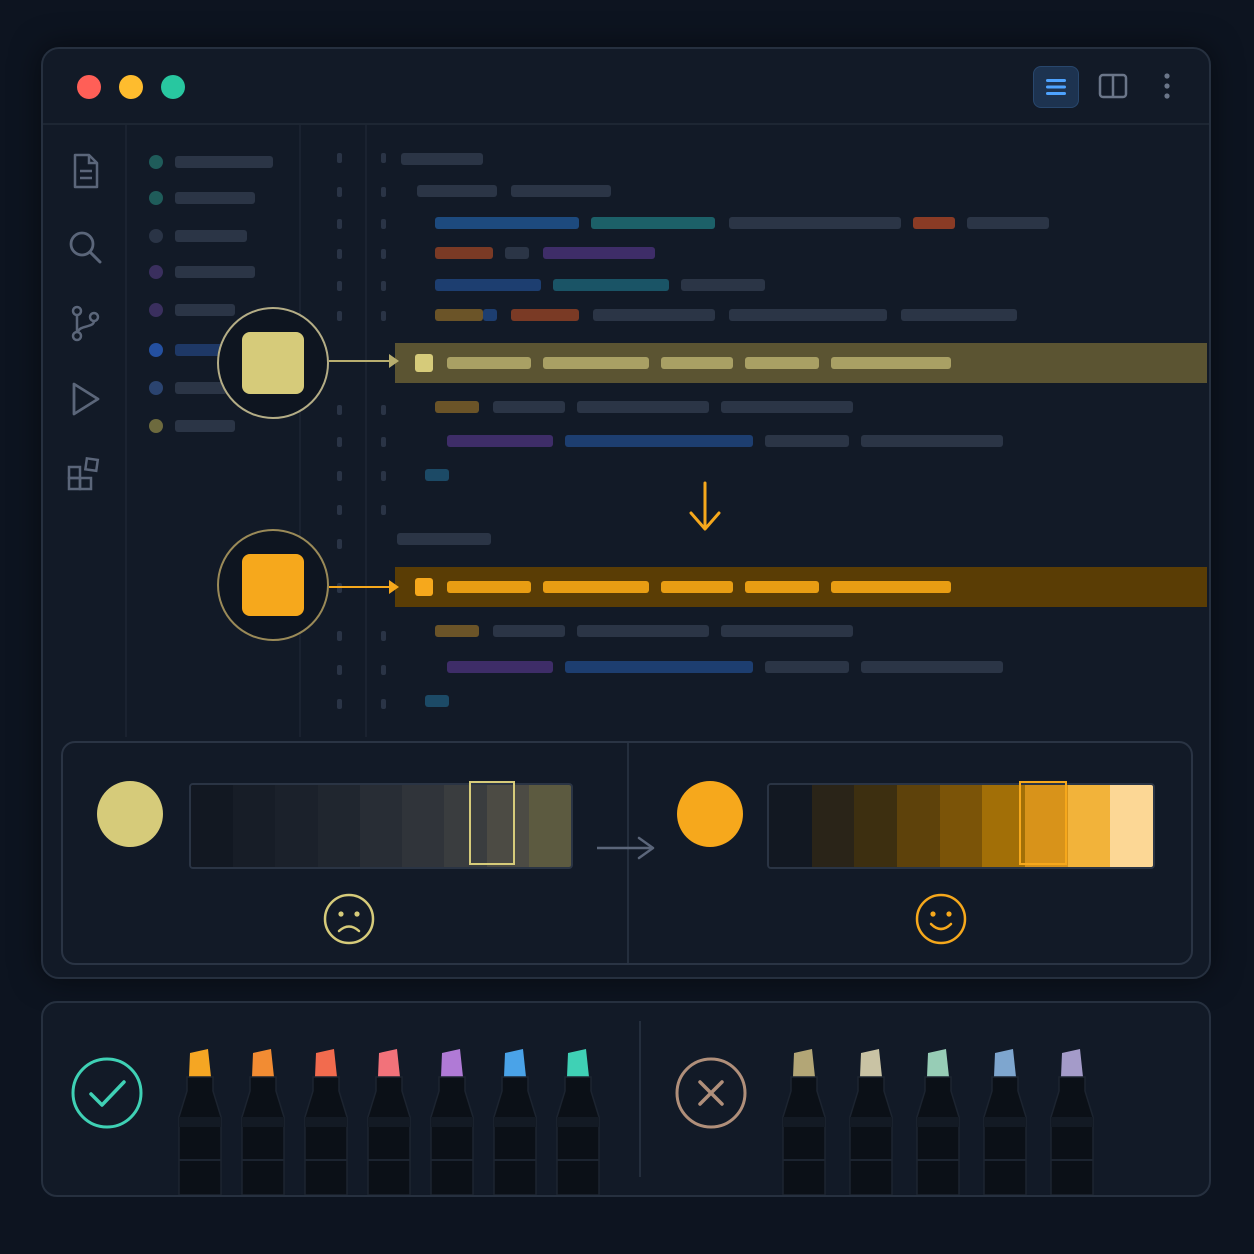 The width and height of the screenshot is (1254, 1254). Describe the element at coordinates (349, 919) in the screenshot. I see `sad-face-icon` at that location.